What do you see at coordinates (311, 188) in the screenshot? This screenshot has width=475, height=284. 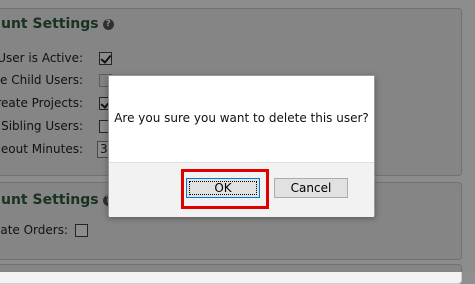 I see `cancel-button: Cancel` at bounding box center [311, 188].